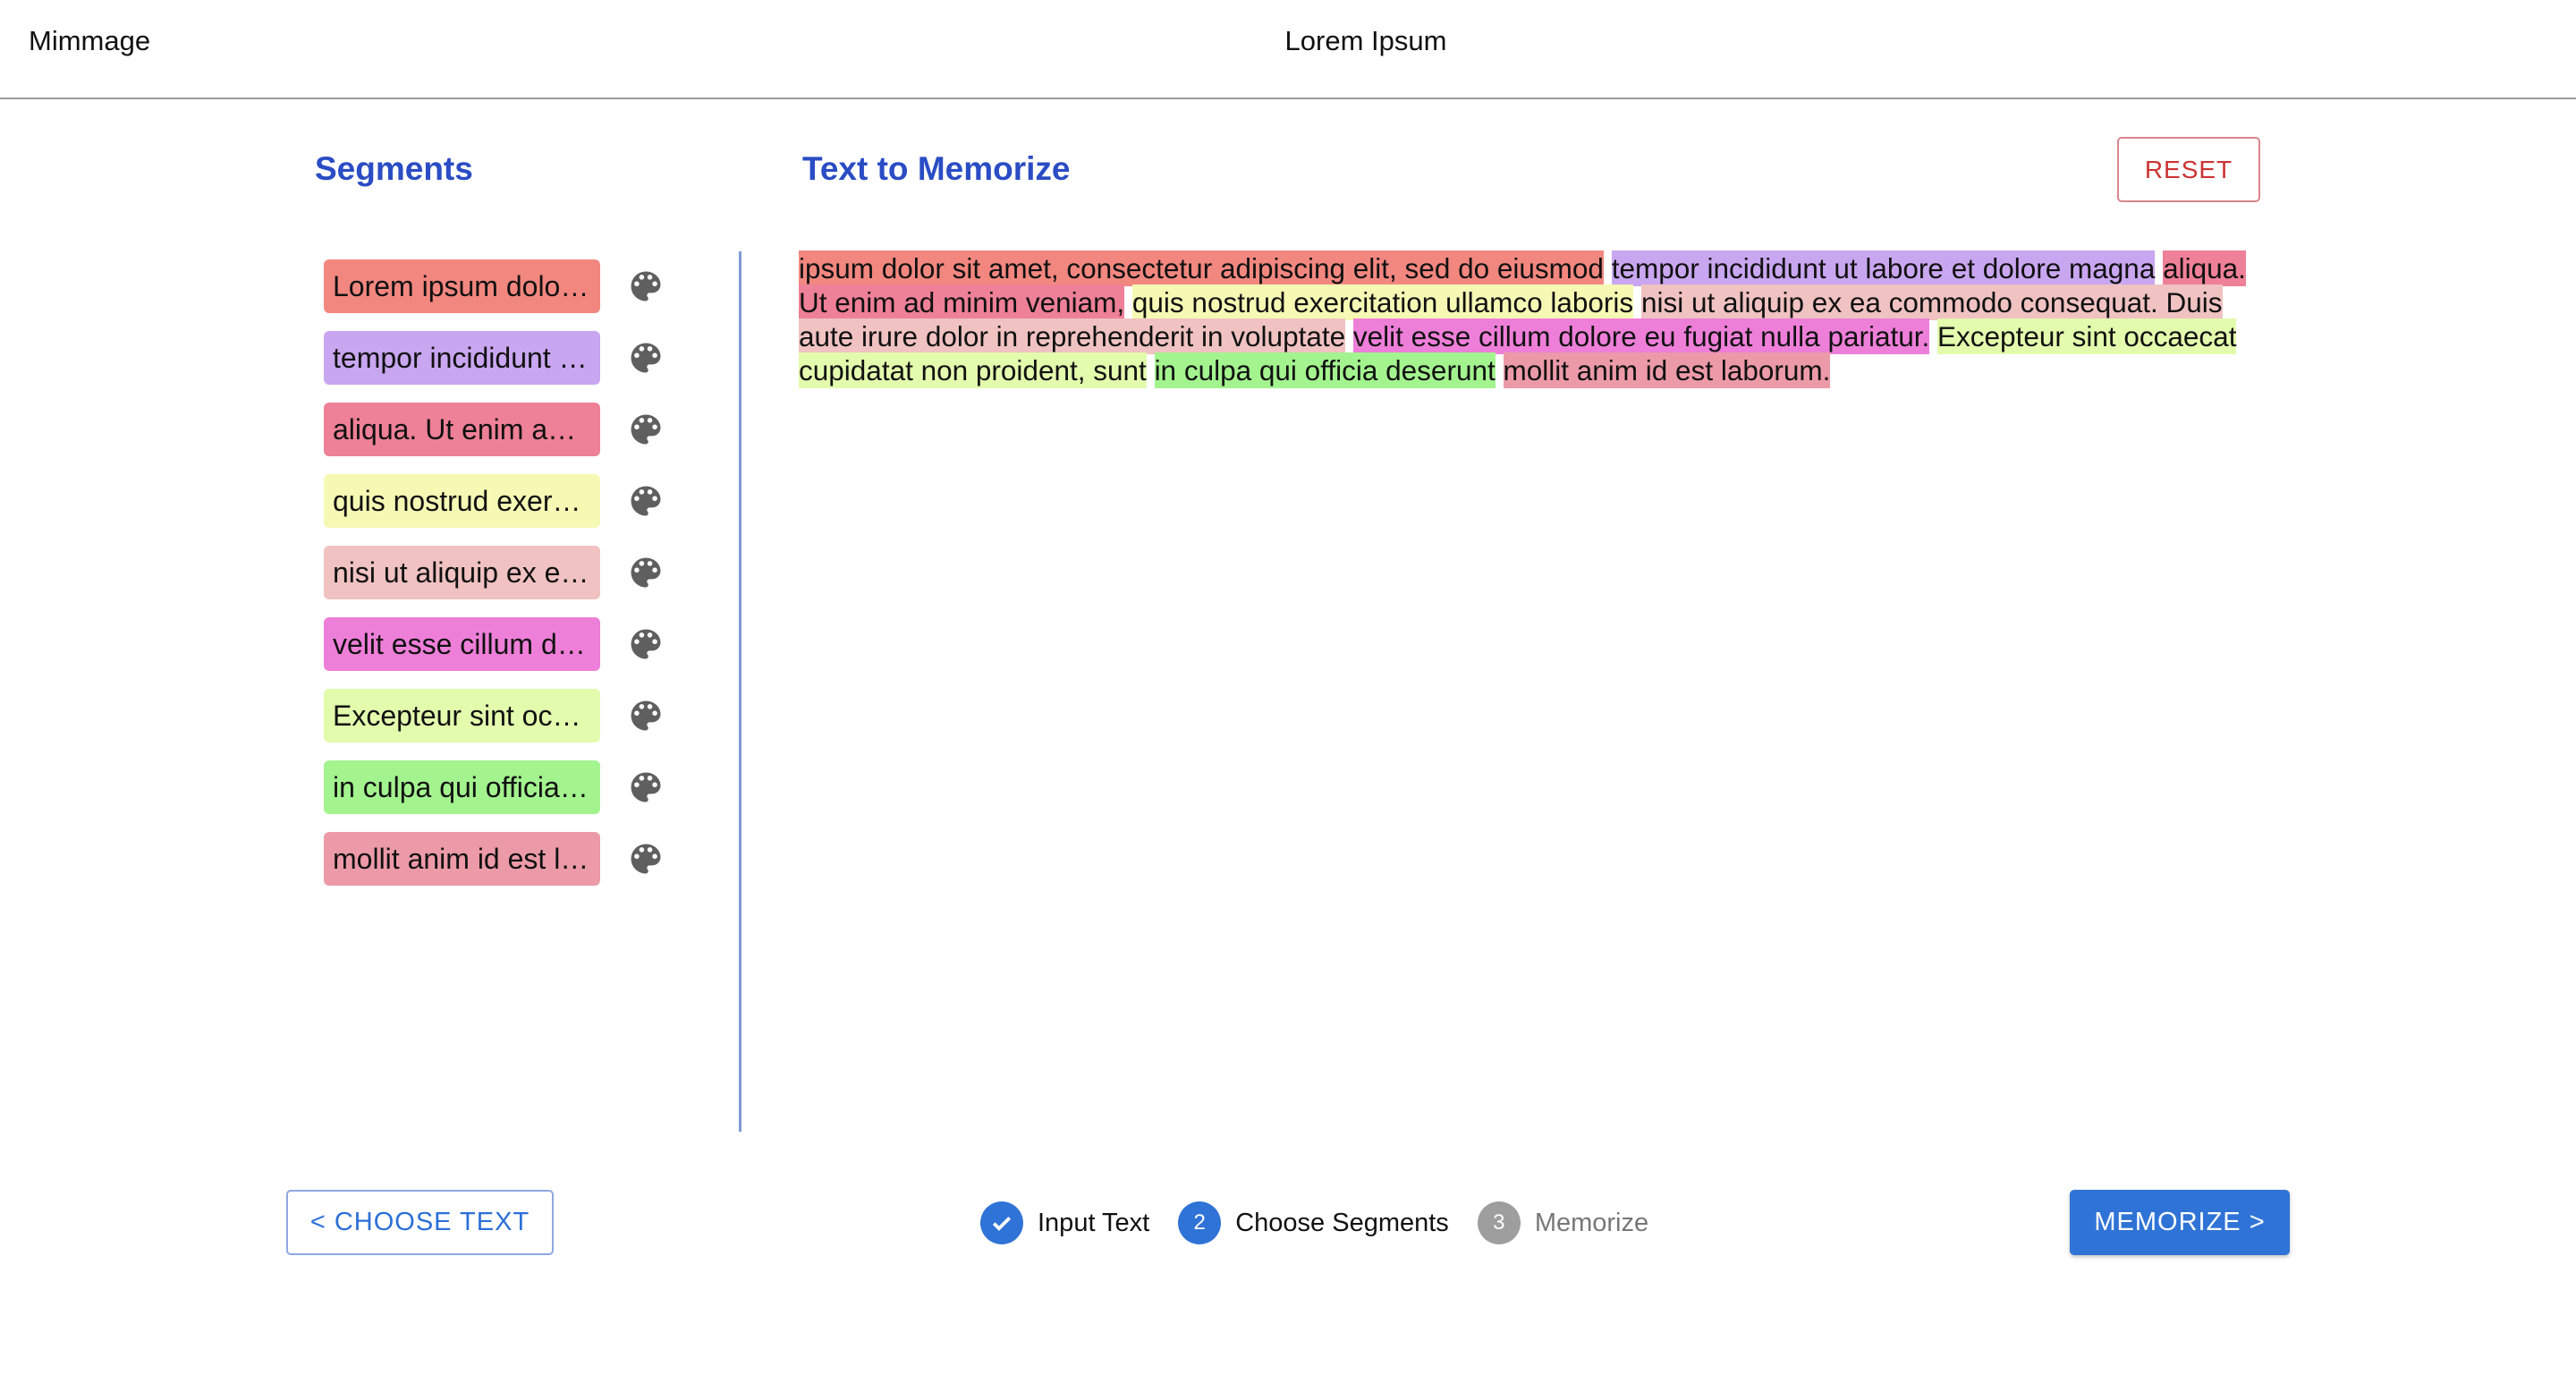 This screenshot has height=1392, width=2576. What do you see at coordinates (1667, 370) in the screenshot?
I see `text-segment: mollit anim id est laborum.` at bounding box center [1667, 370].